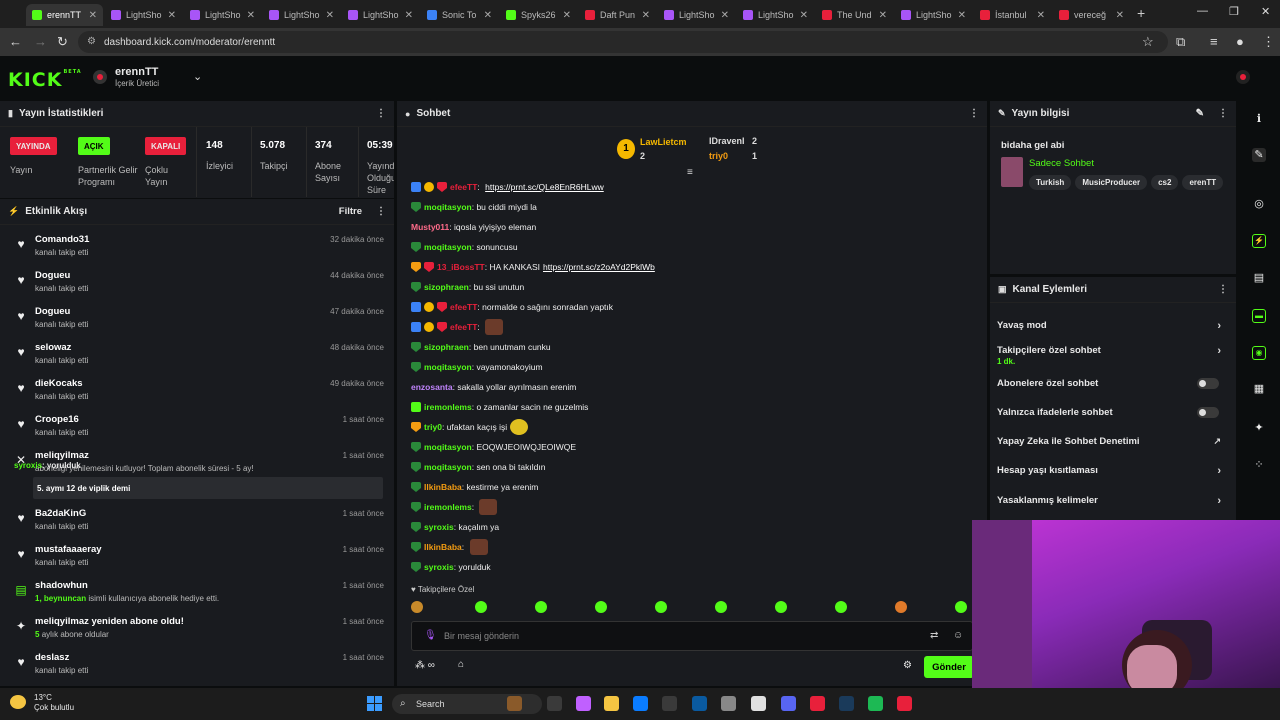 This screenshot has height=720, width=1280. What do you see at coordinates (1259, 119) in the screenshot?
I see `info-icon: ℹ` at bounding box center [1259, 119].